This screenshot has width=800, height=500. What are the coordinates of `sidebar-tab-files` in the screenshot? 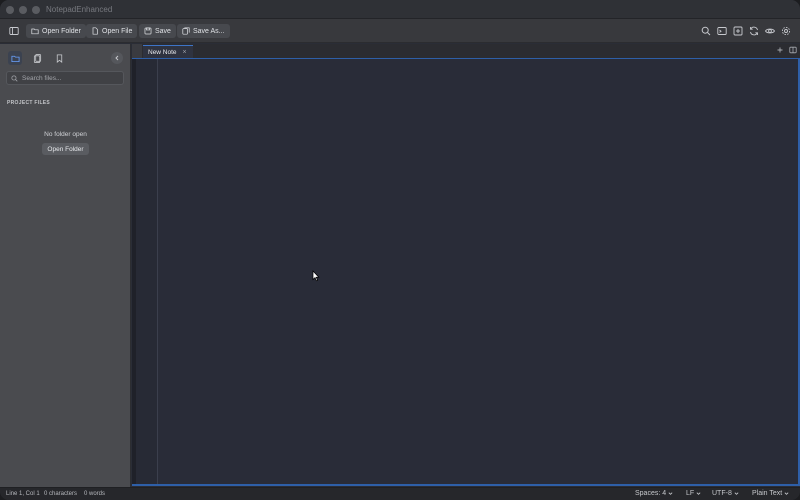 It's located at (15, 58).